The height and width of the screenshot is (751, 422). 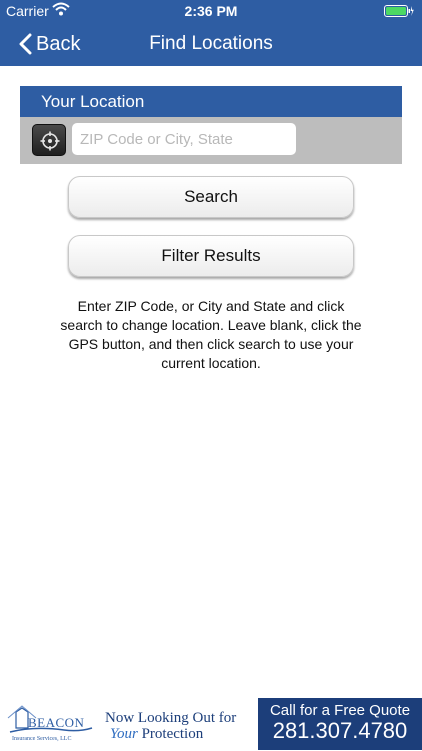 I want to click on call-for-quote-button: Call for a Free Quote 281.307.4780, so click(x=340, y=724).